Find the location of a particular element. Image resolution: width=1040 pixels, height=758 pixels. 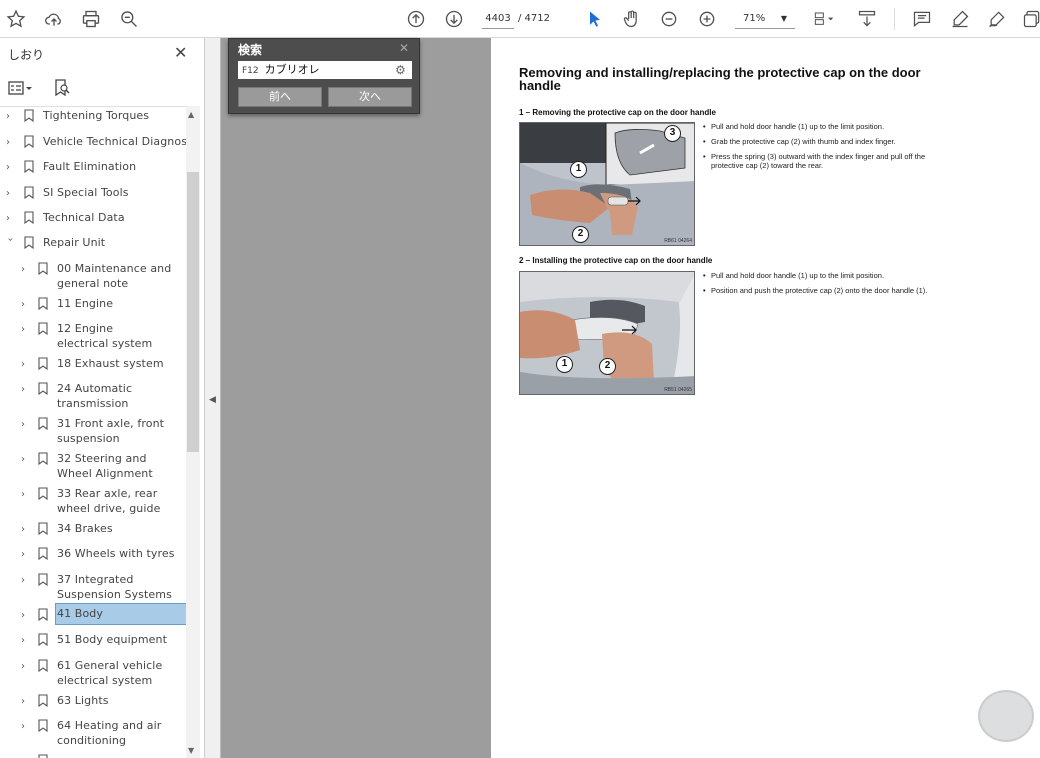

bookmark-item: › 00 Maintenance and general note is located at coordinates (93, 276).